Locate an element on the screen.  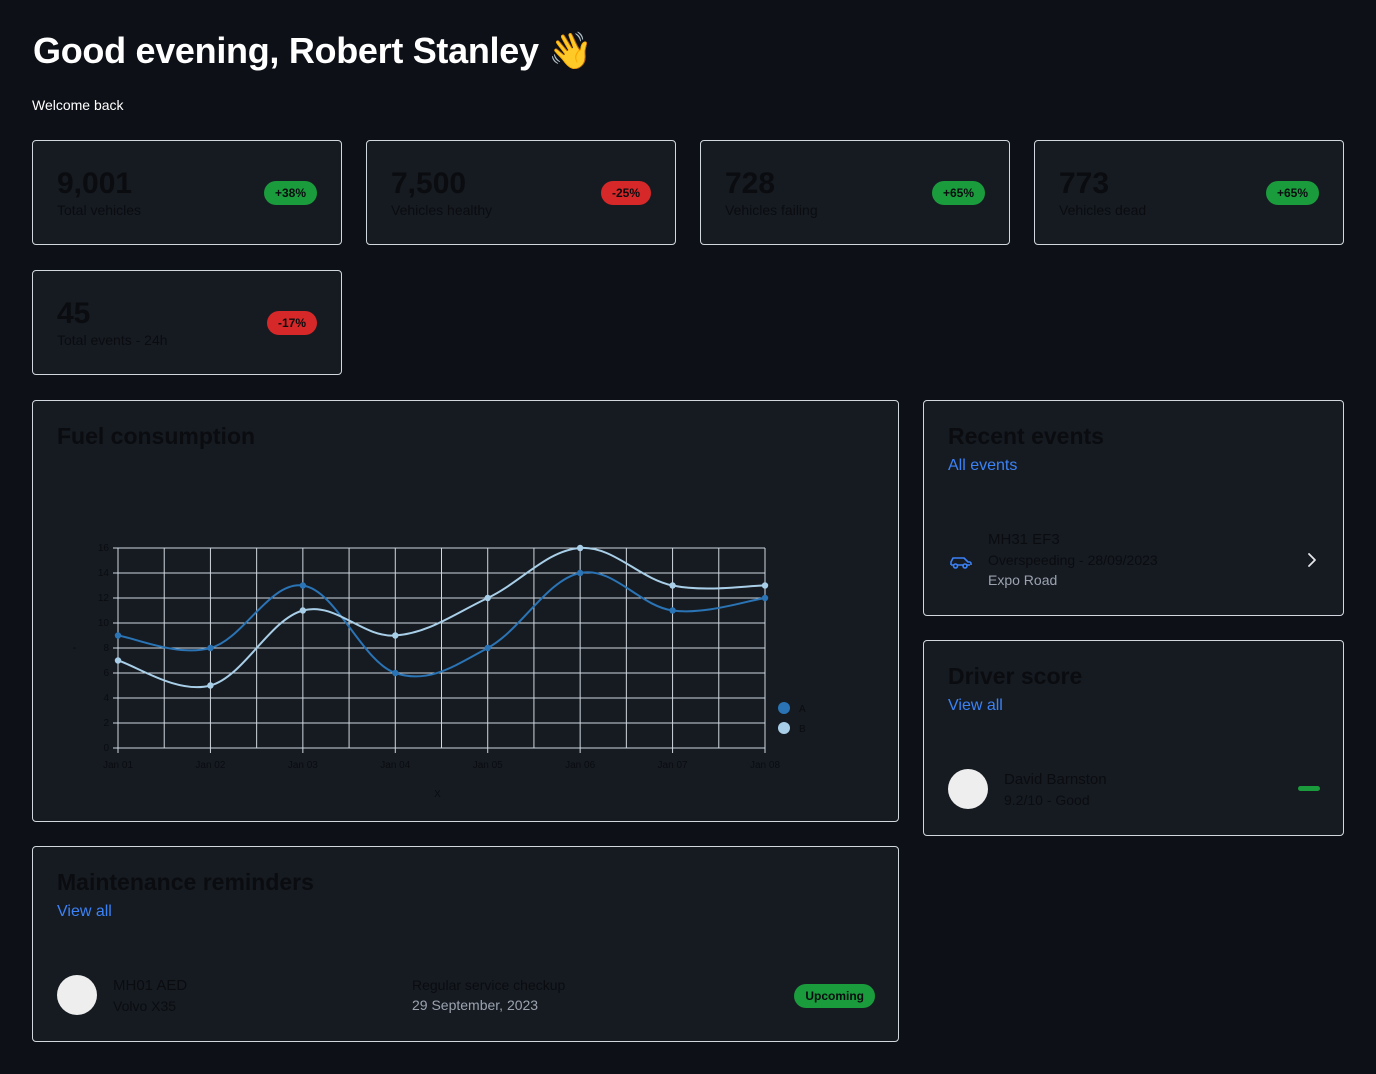
legend-marker-A is located at coordinates (784, 708).